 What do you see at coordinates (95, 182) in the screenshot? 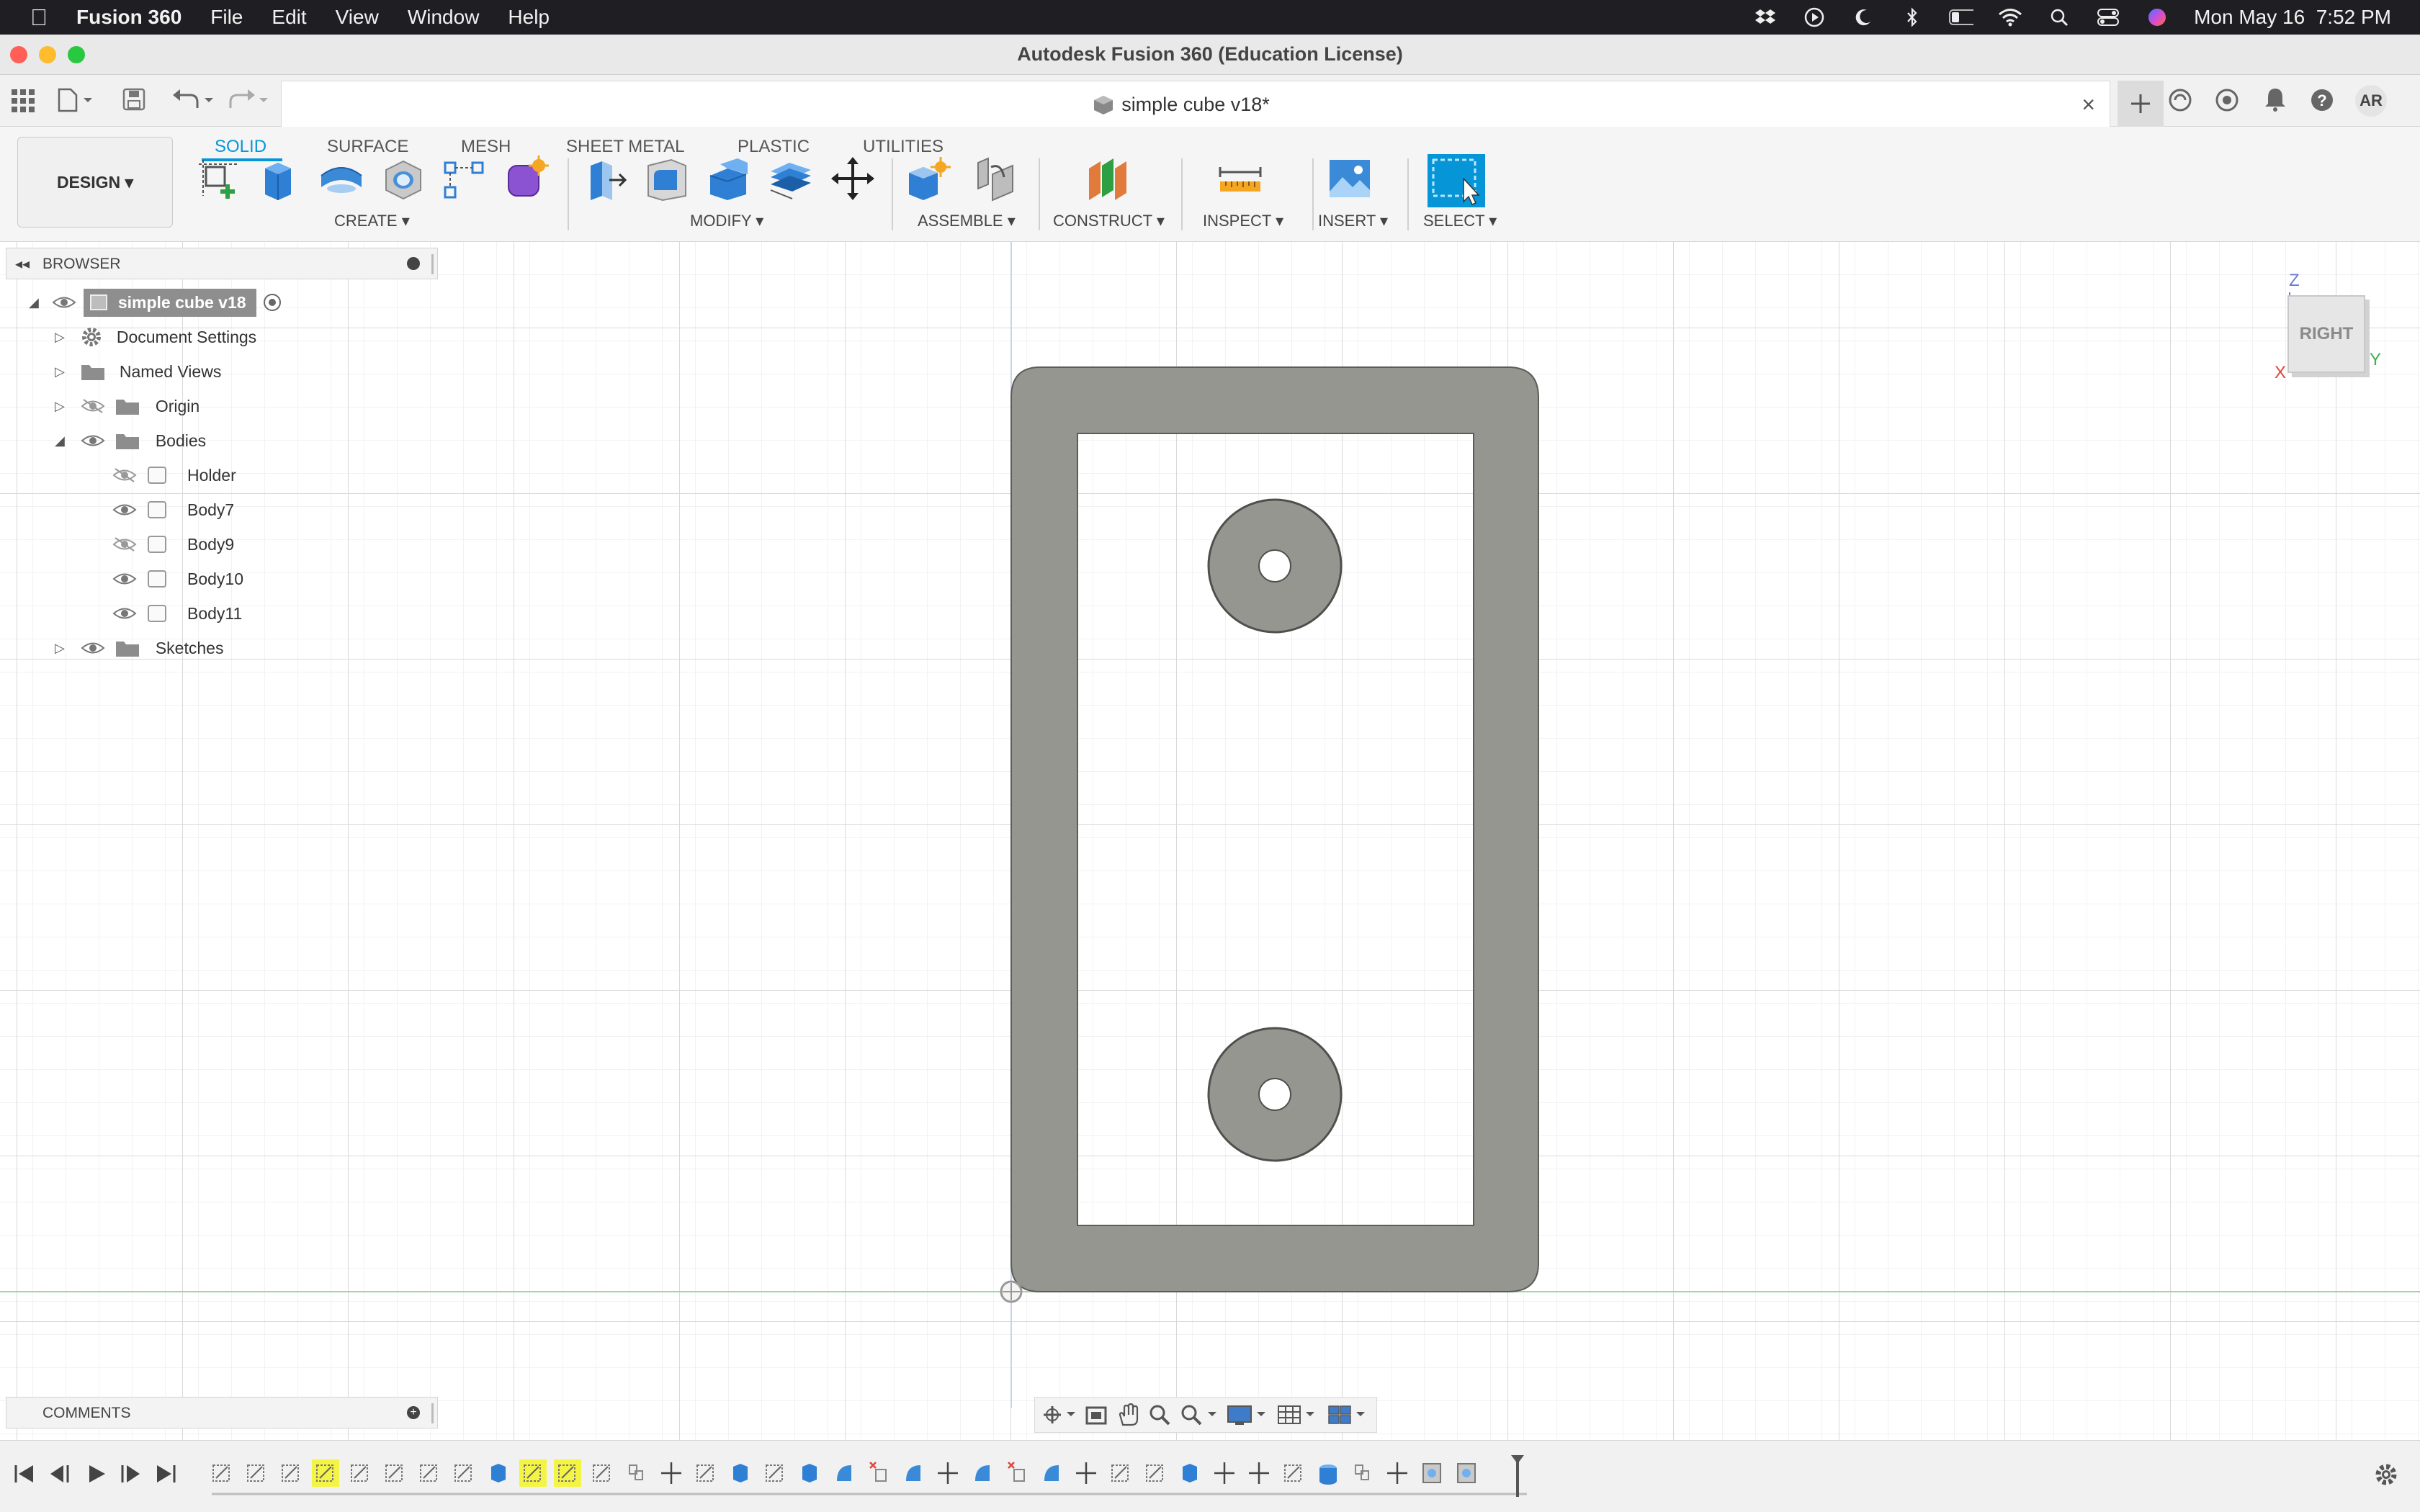
I see `workspace-switcher-button: DESIGN ▾` at bounding box center [95, 182].